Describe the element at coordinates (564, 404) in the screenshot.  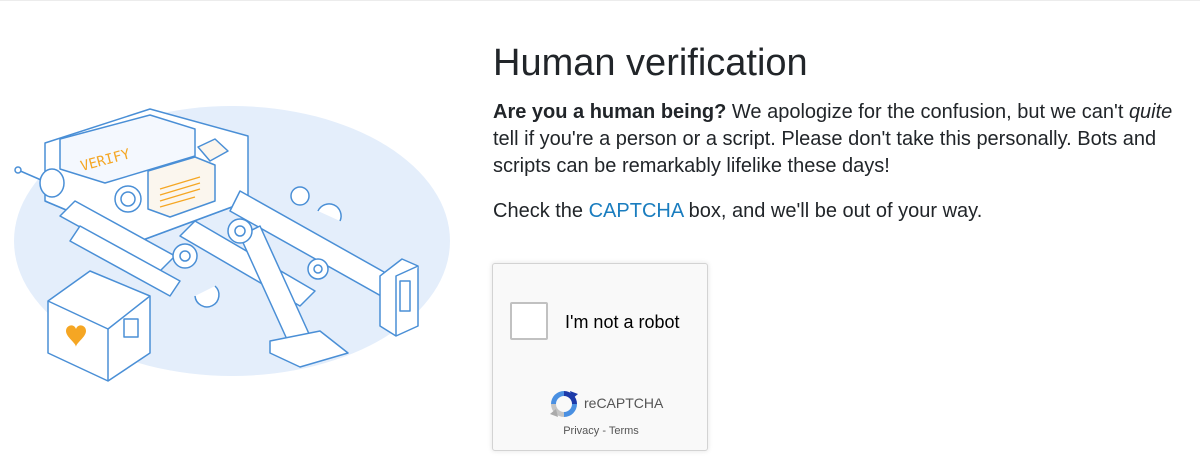
I see `recaptcha-logo-icon` at that location.